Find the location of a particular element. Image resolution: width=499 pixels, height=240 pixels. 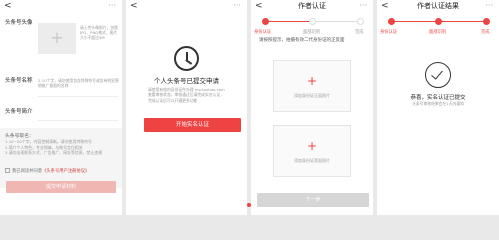

page-title: 作者认证 is located at coordinates (312, 6).